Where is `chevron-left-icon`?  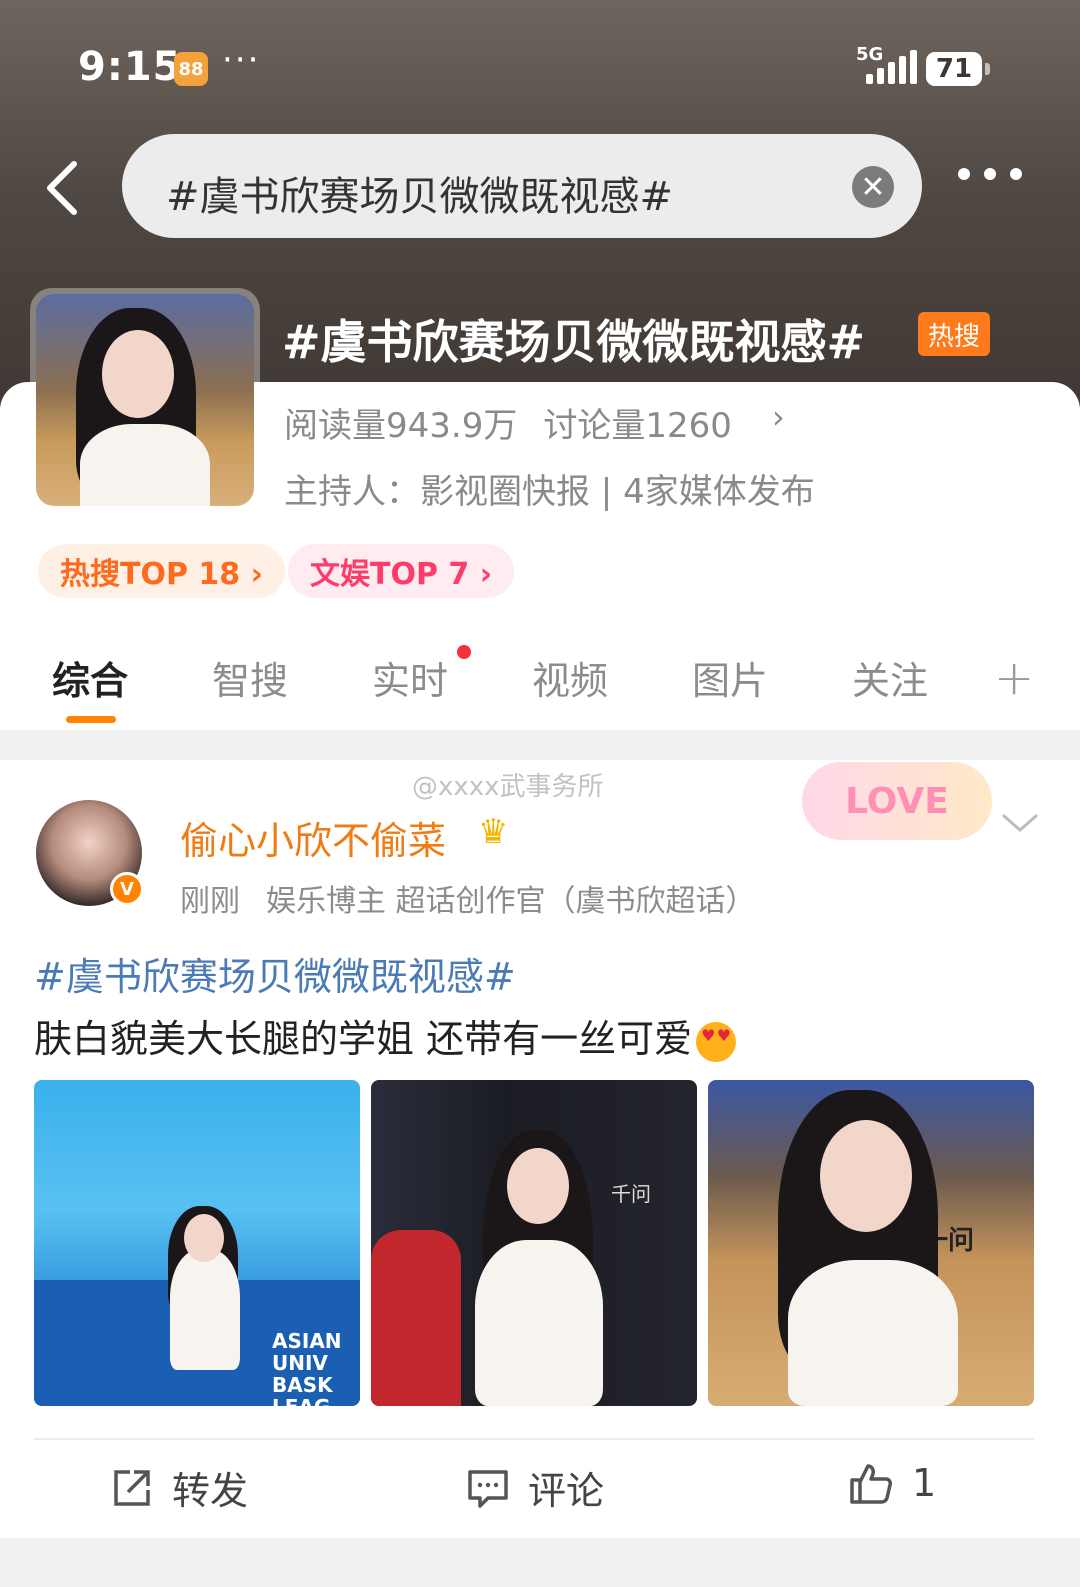
chevron-left-icon is located at coordinates (62, 188).